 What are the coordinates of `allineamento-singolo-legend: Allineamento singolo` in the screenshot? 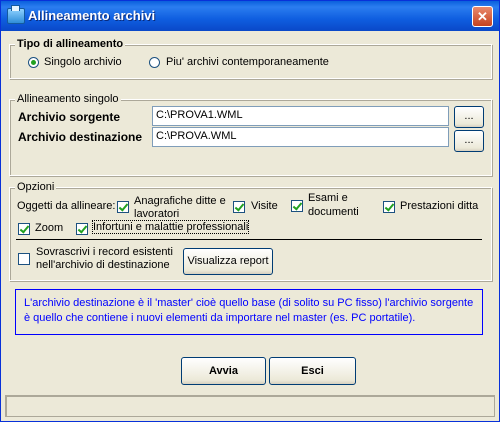 It's located at (68, 99).